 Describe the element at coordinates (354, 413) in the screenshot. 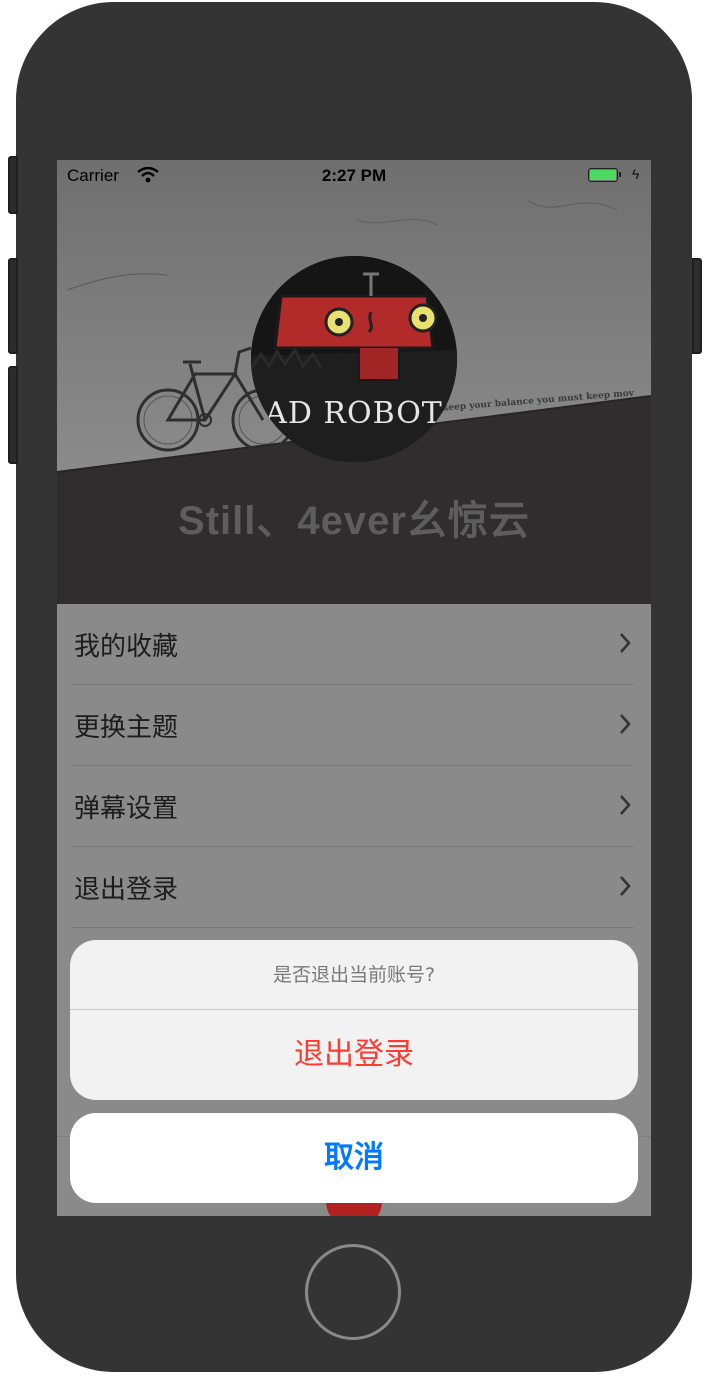

I see `avatar-caption: AD ROBOT` at that location.